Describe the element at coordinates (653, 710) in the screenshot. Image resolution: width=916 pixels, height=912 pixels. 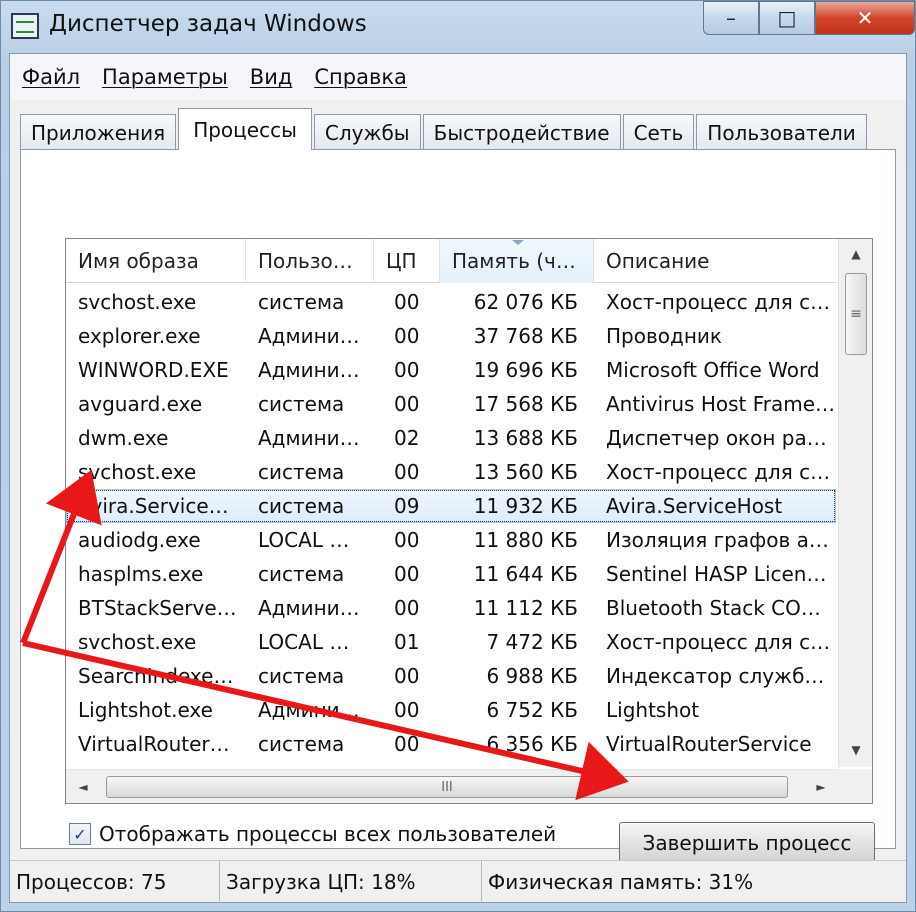
I see `cell-description: Lightshot` at that location.